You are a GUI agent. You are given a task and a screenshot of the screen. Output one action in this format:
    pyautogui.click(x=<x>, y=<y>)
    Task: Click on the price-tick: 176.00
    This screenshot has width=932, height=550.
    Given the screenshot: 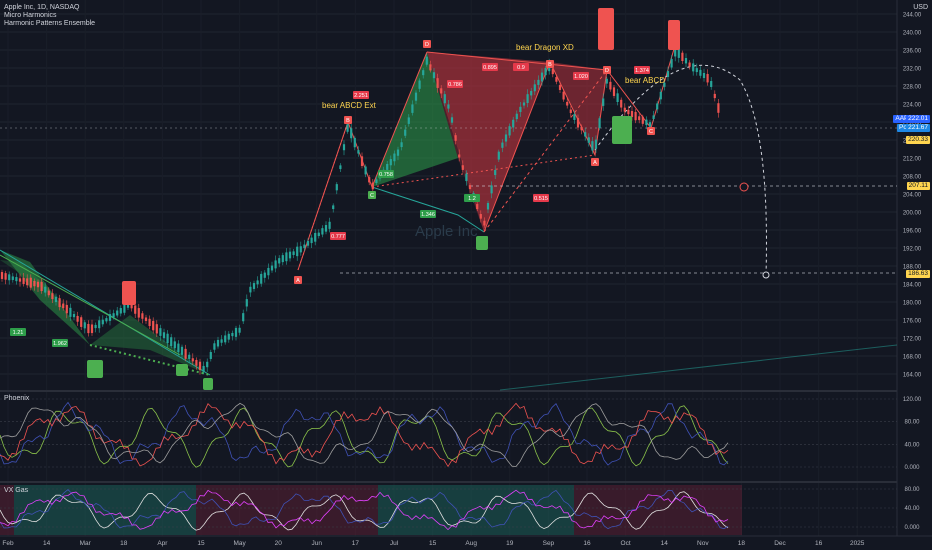 What is the action you would take?
    pyautogui.click(x=912, y=322)
    